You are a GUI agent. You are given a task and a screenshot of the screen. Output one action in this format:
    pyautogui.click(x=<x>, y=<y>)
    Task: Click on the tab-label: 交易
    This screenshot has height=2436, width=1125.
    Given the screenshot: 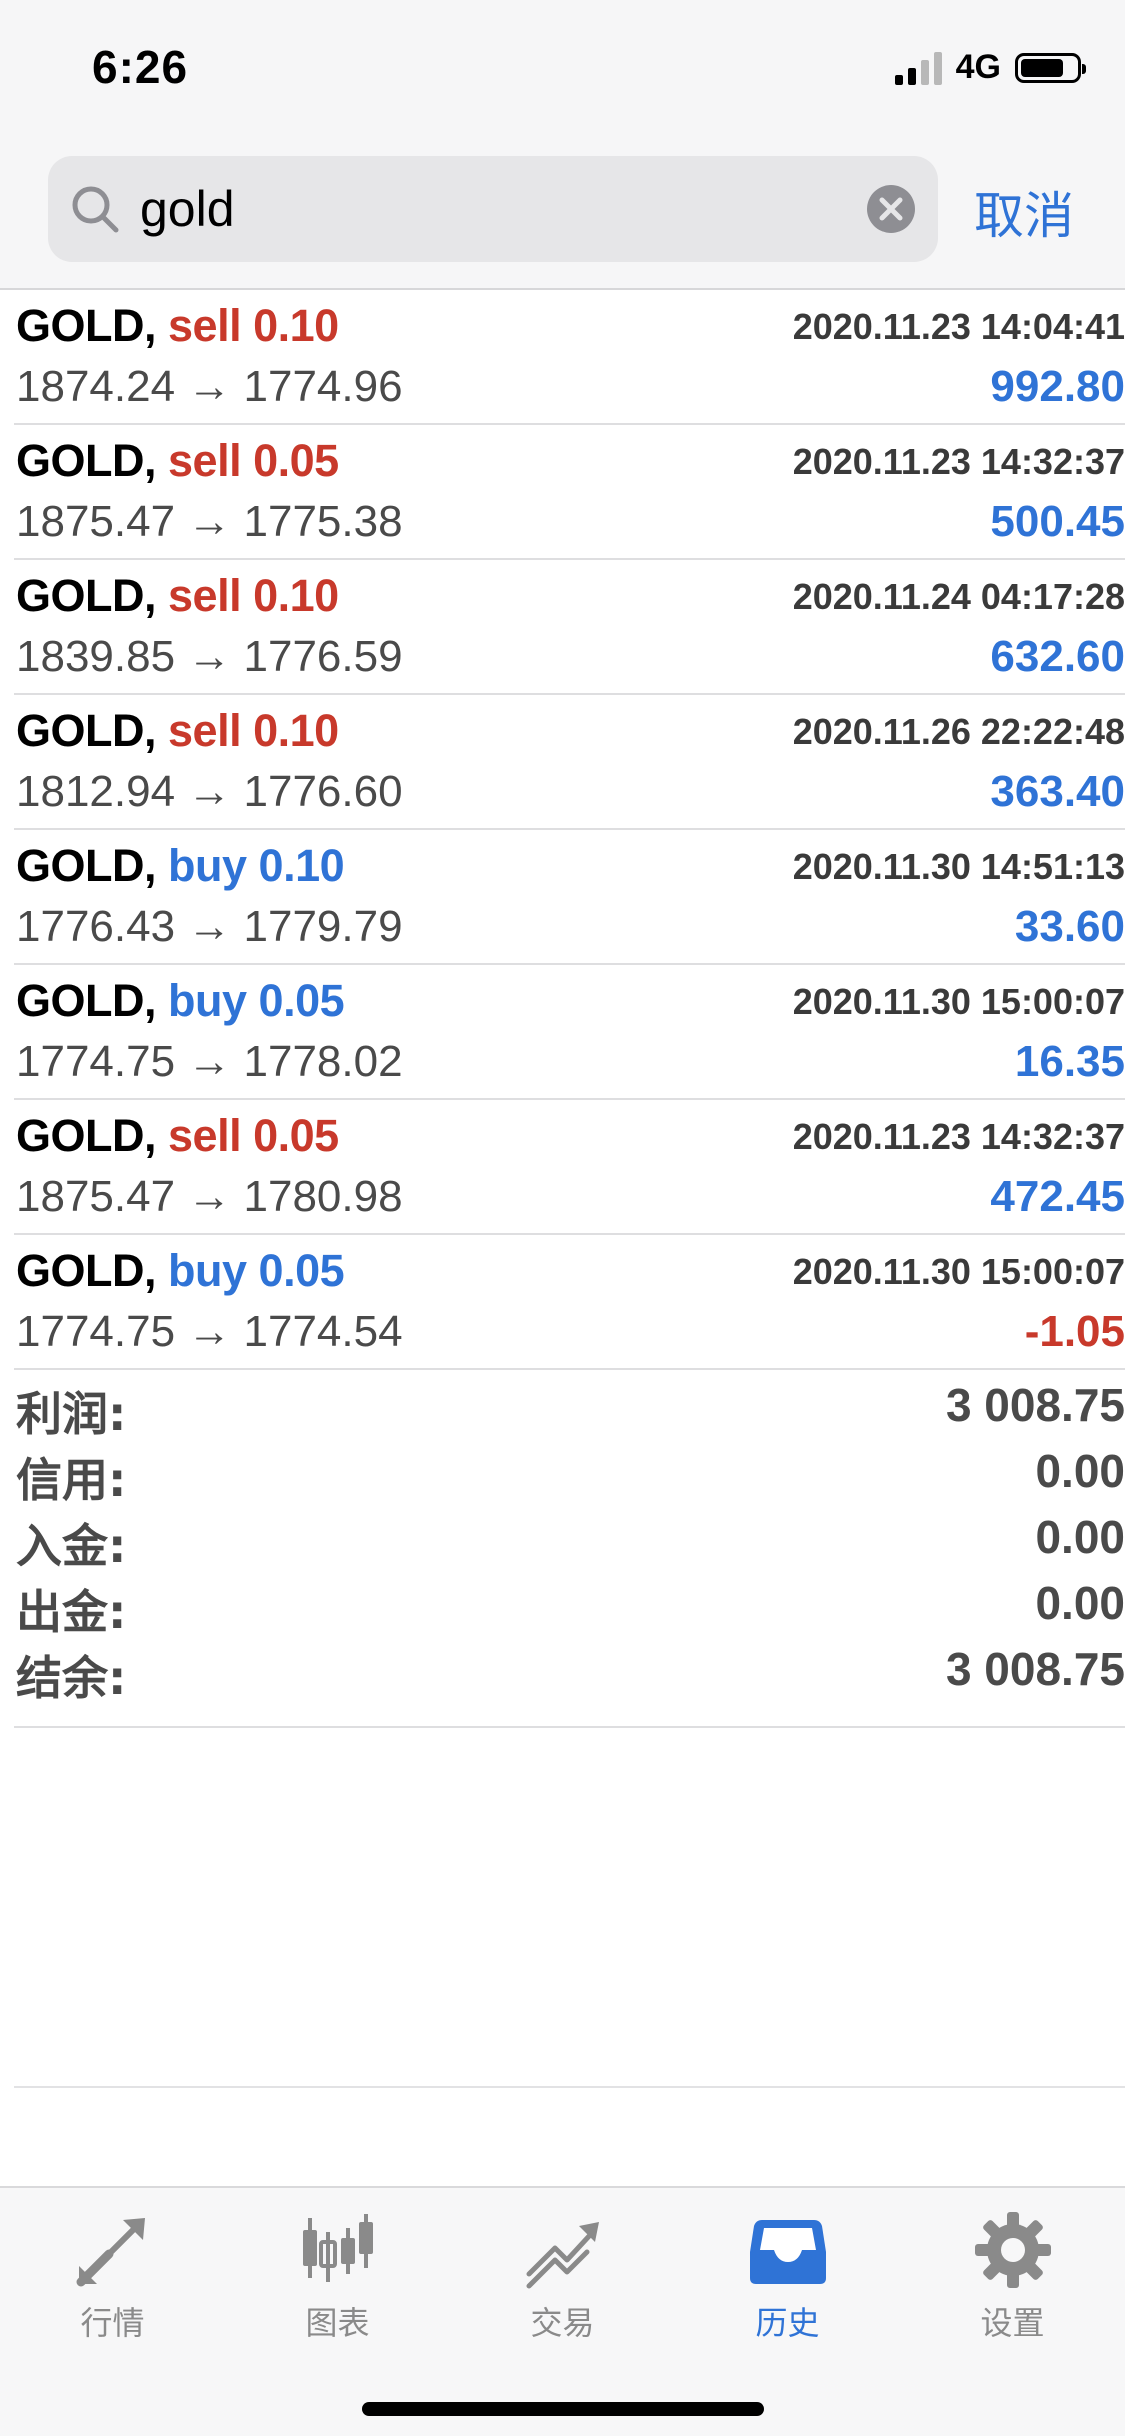 What is the action you would take?
    pyautogui.click(x=562, y=2323)
    